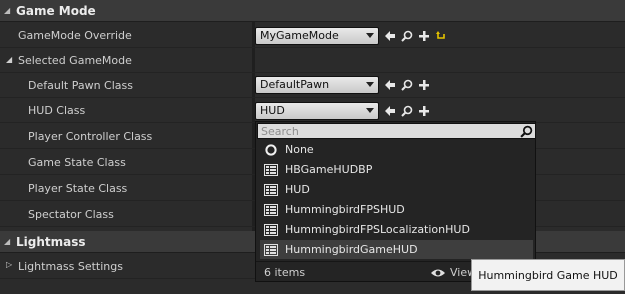 The width and height of the screenshot is (625, 294). Describe the element at coordinates (51, 241) in the screenshot. I see `section-title: Lightmass` at that location.